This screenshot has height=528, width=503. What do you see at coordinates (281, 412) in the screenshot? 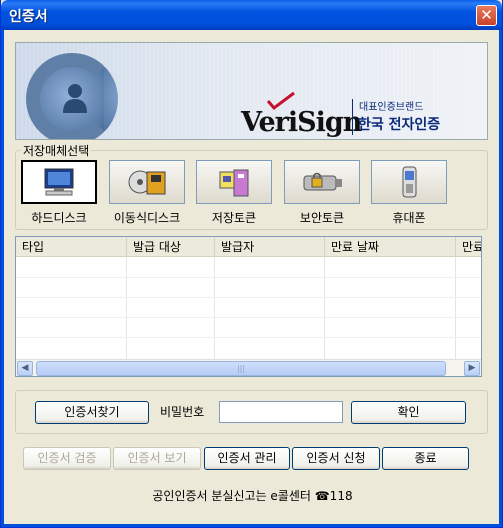
I see `password-field` at bounding box center [281, 412].